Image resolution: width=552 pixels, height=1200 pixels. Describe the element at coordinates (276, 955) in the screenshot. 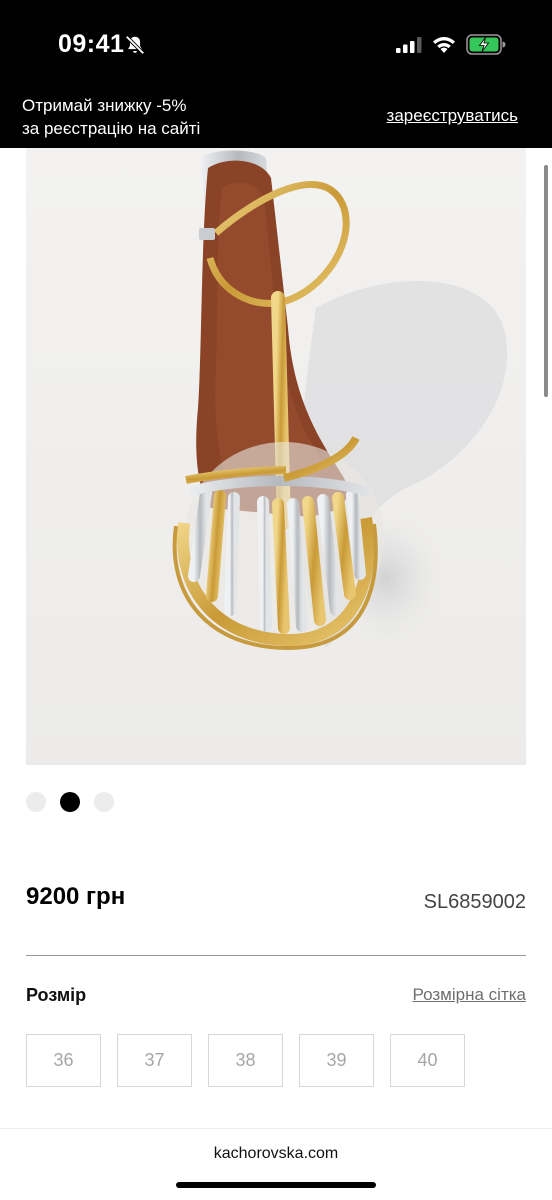

I see `divider` at that location.